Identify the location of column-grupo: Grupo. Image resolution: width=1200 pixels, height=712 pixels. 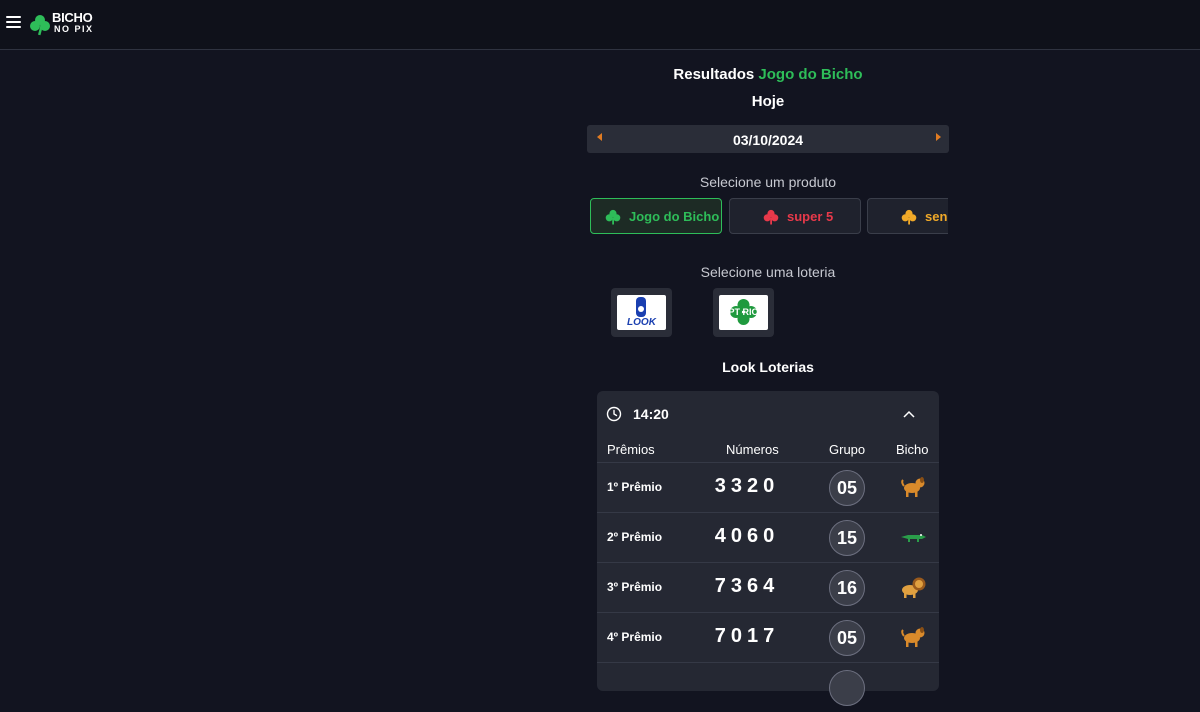
(847, 449).